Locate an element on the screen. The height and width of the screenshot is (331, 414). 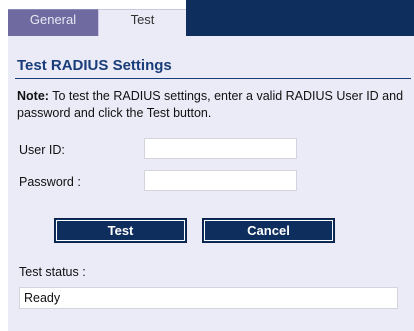
tab-bar: General Test is located at coordinates (207, 18).